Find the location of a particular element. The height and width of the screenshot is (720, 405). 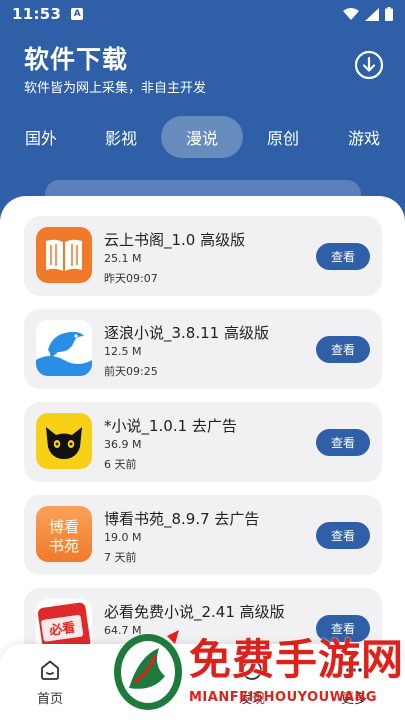

app-date: 7 天前 is located at coordinates (120, 557).